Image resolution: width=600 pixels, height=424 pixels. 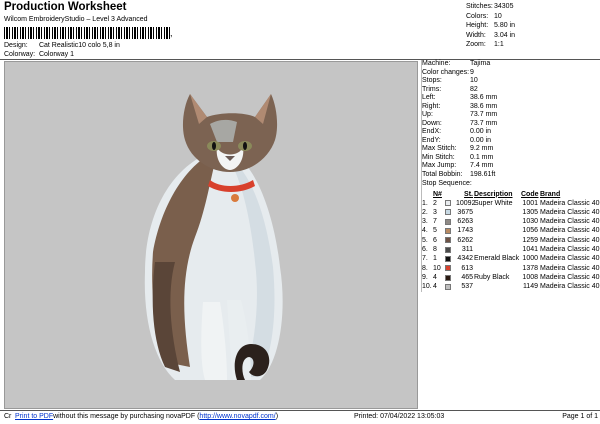 I want to click on colorway-row: Colorway: Colorway 1, so click(x=39, y=54).